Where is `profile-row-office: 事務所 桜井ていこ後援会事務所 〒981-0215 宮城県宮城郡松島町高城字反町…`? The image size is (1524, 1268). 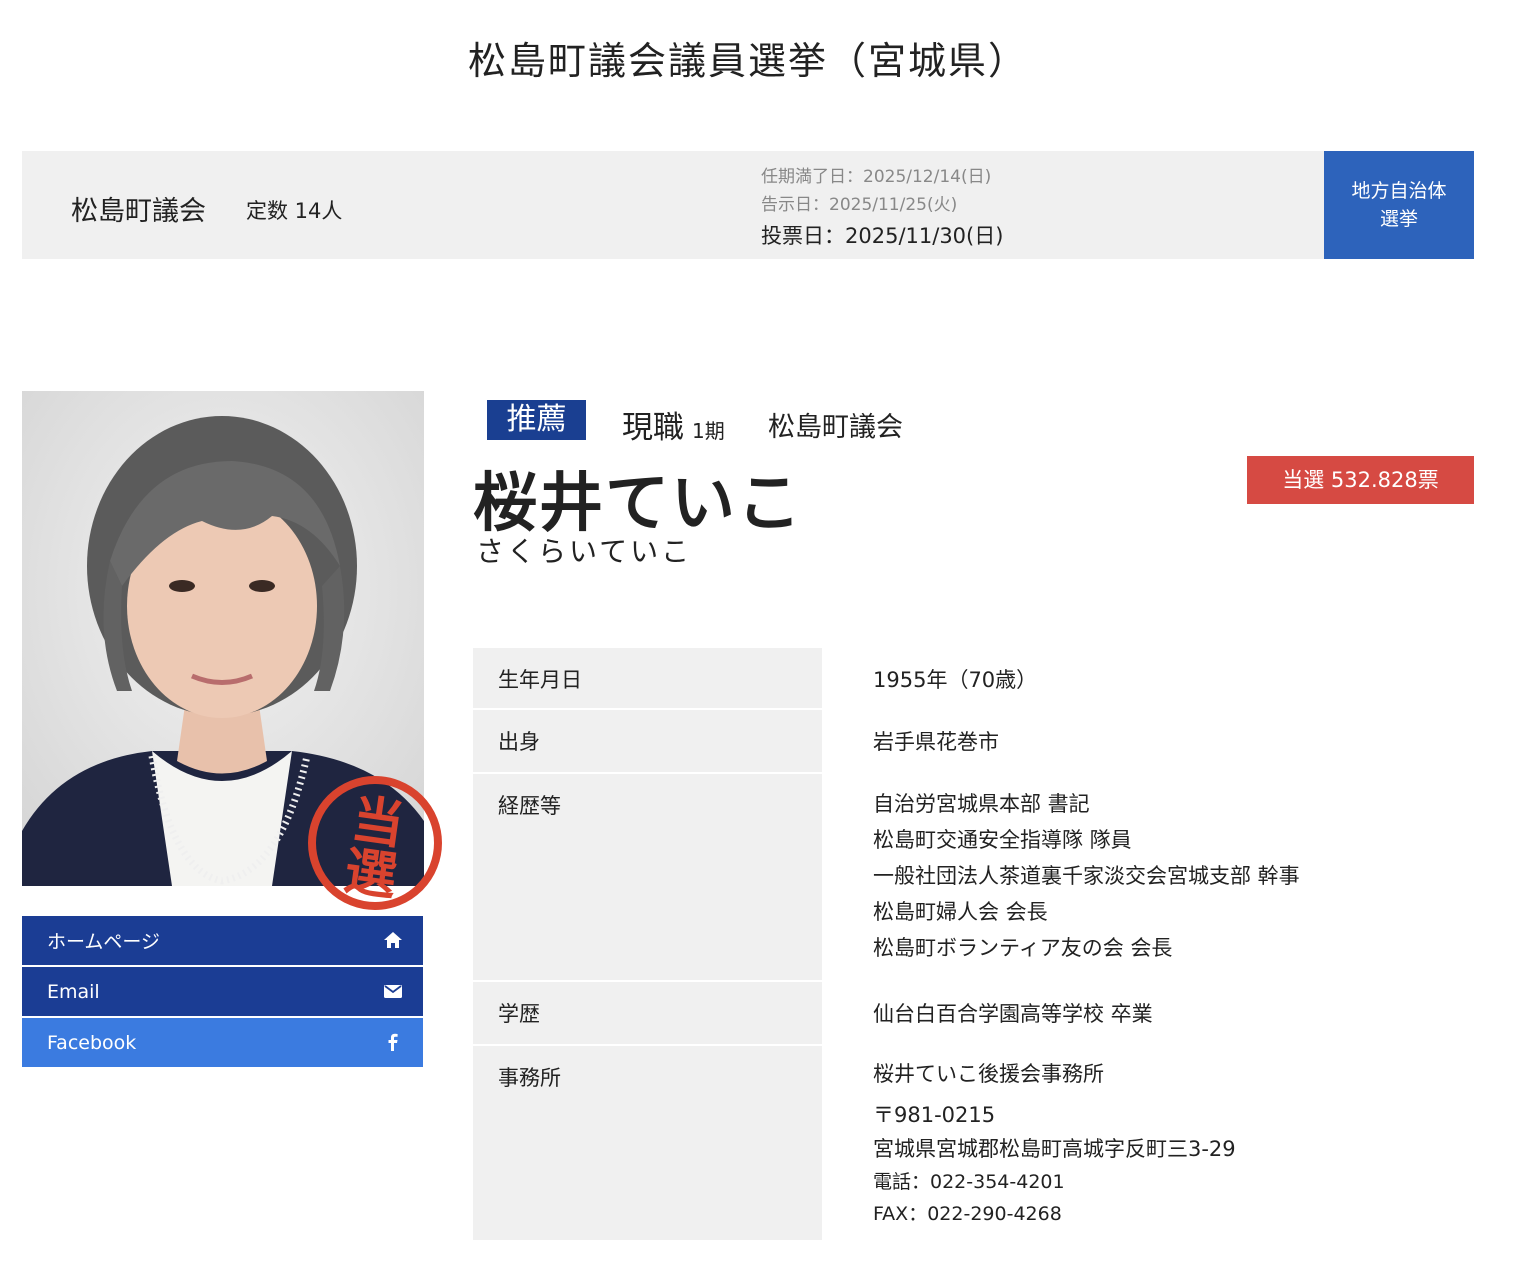 profile-row-office: 事務所 桜井ていこ後援会事務所 〒981-0215 宮城県宮城郡松島町高城字反町… is located at coordinates (973, 1143).